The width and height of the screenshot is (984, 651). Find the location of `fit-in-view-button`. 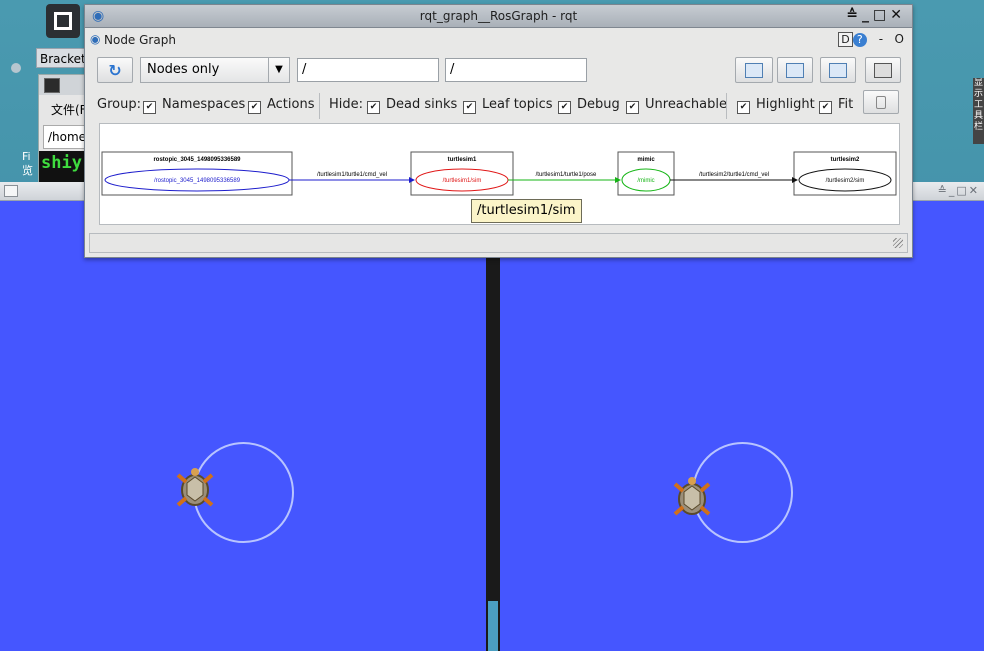

fit-in-view-button is located at coordinates (881, 102).